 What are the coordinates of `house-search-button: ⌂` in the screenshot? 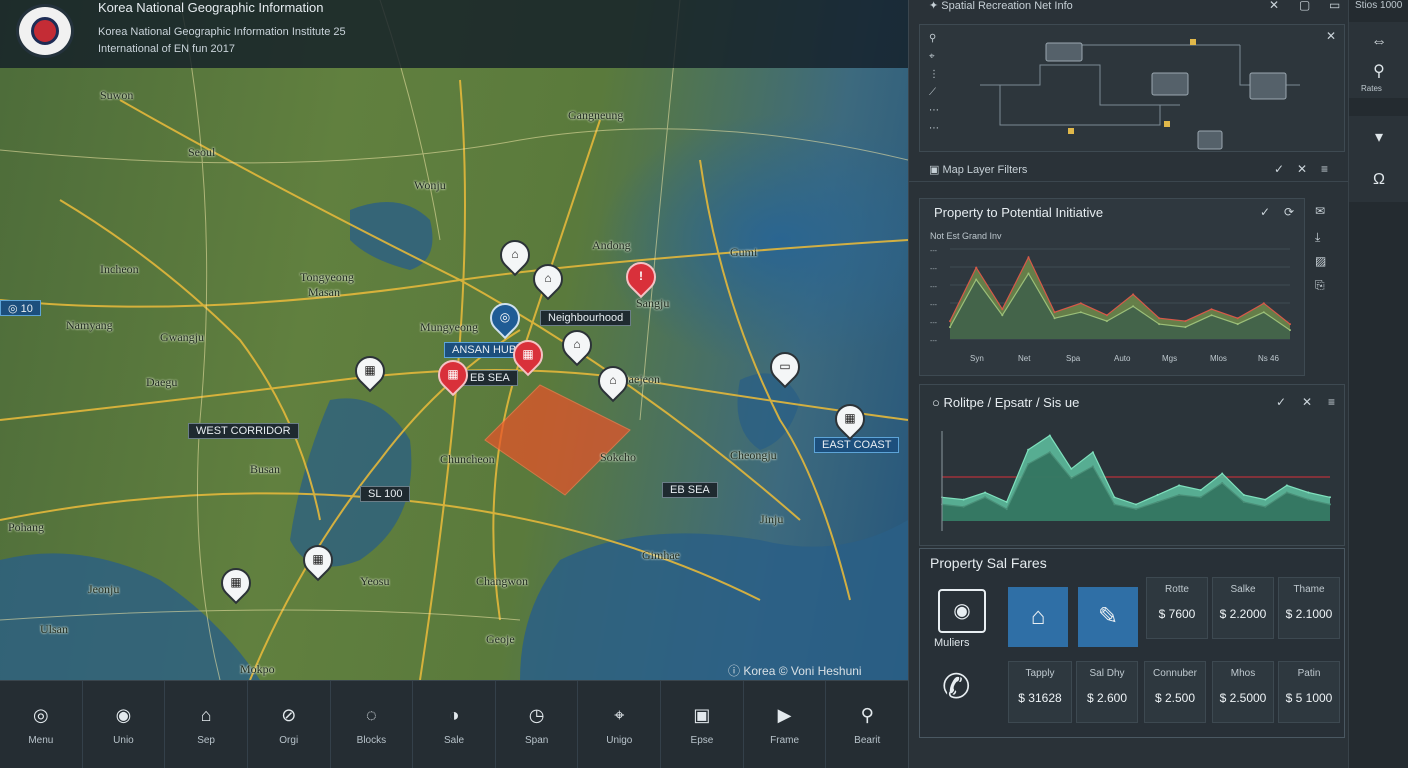 It's located at (1038, 617).